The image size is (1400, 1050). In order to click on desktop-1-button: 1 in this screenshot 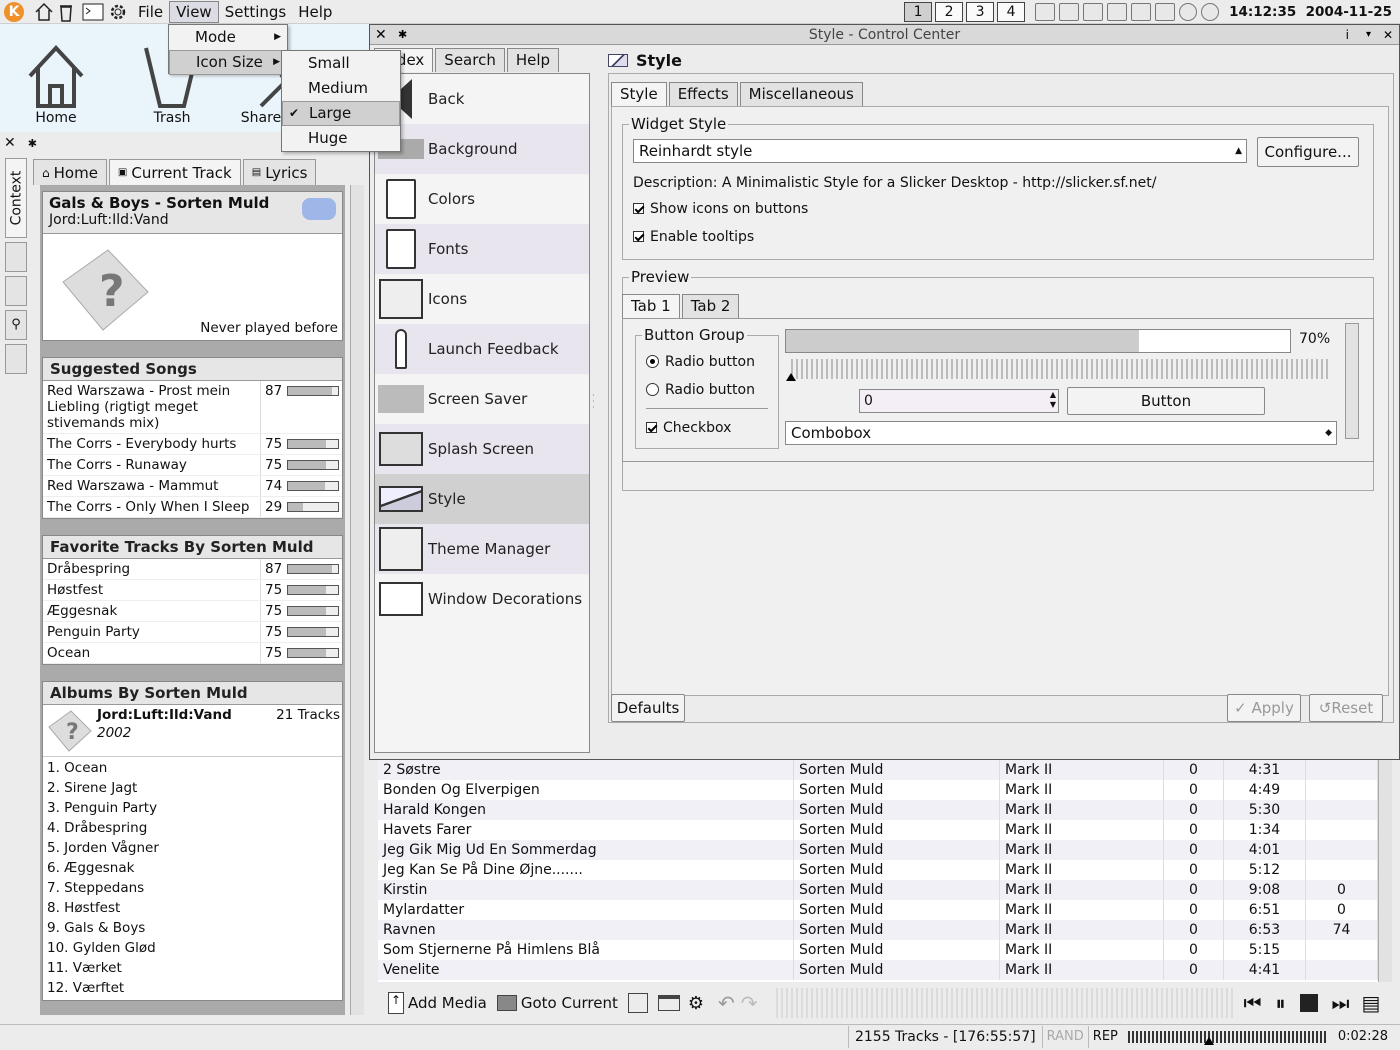, I will do `click(918, 11)`.